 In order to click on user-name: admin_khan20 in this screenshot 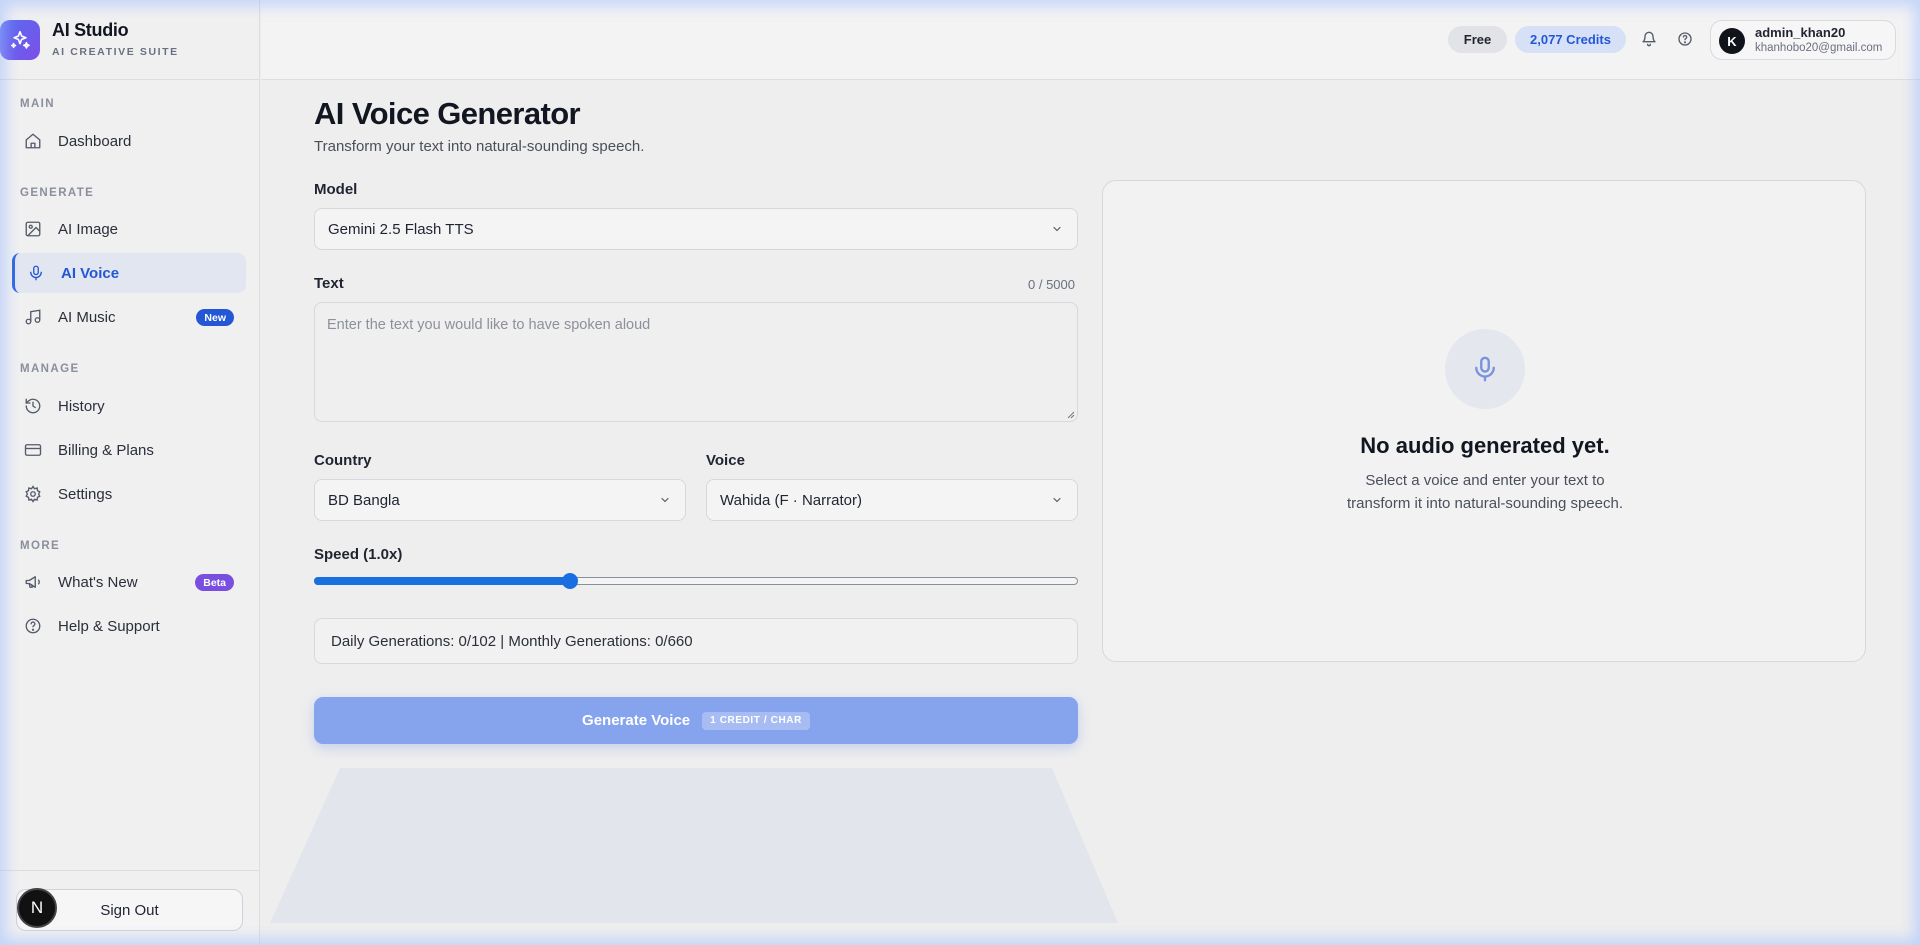, I will do `click(1800, 32)`.